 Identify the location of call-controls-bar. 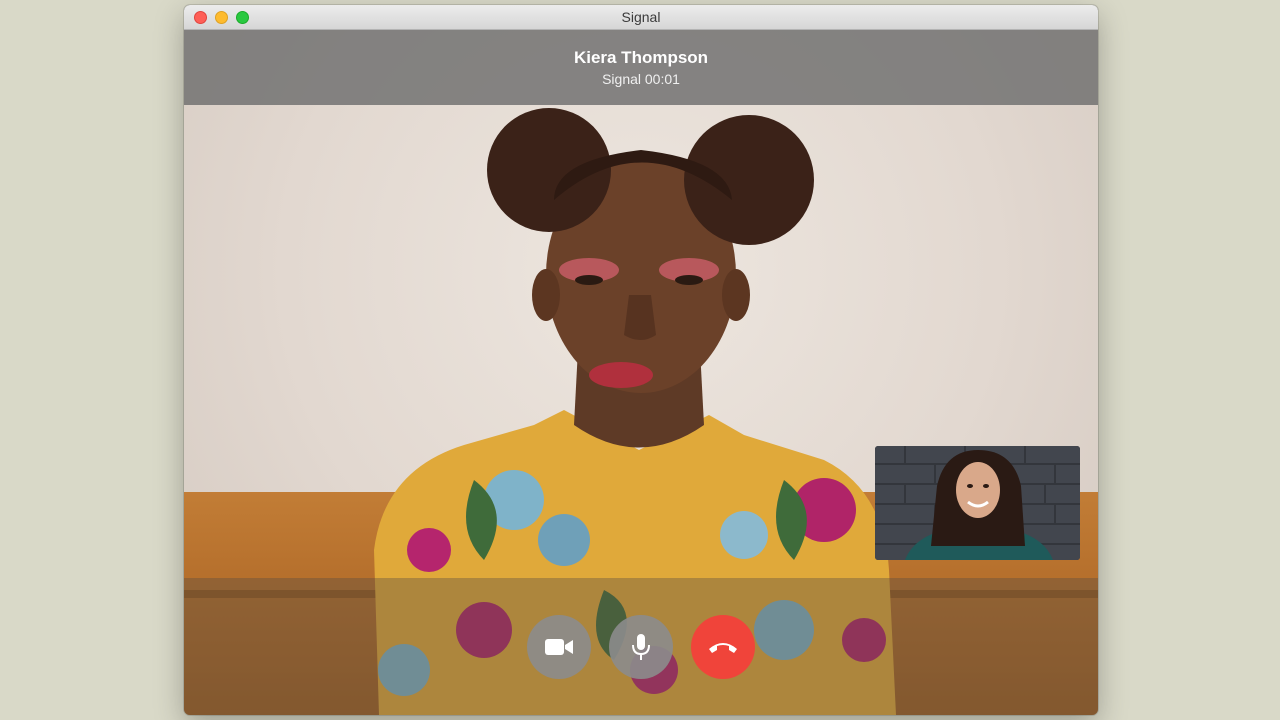
(641, 646).